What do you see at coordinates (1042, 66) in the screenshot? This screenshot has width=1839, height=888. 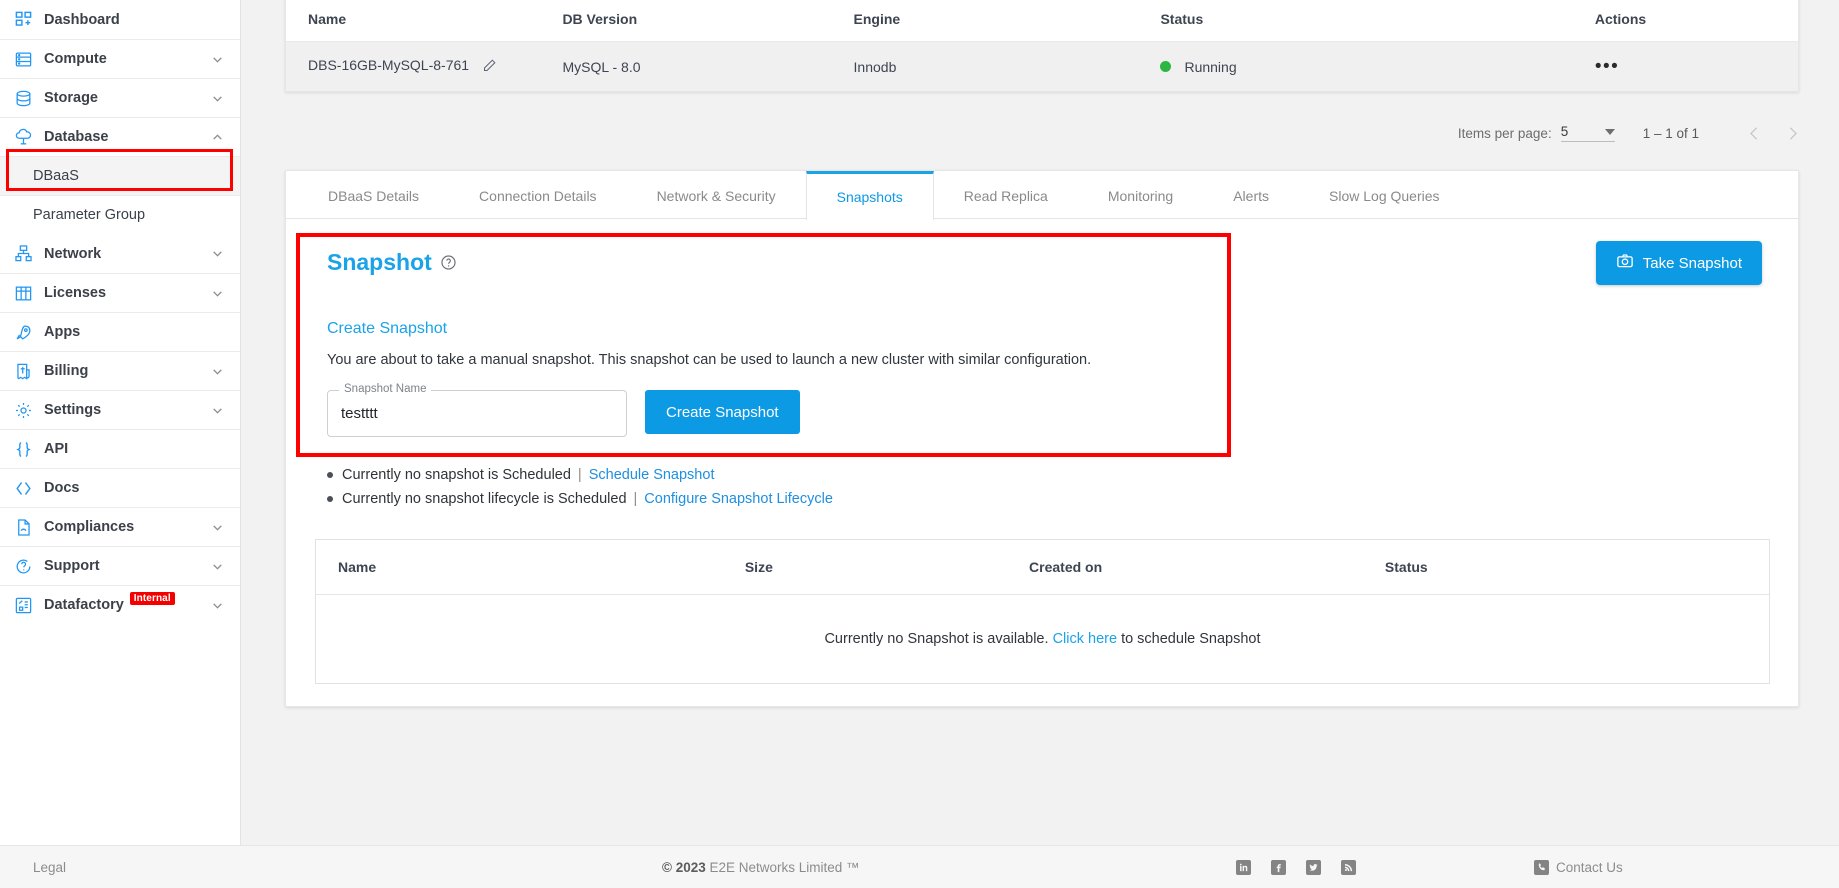 I see `table-row: DBS-16GB-MySQL-8-761 MySQL - 8.0 Innodb` at bounding box center [1042, 66].